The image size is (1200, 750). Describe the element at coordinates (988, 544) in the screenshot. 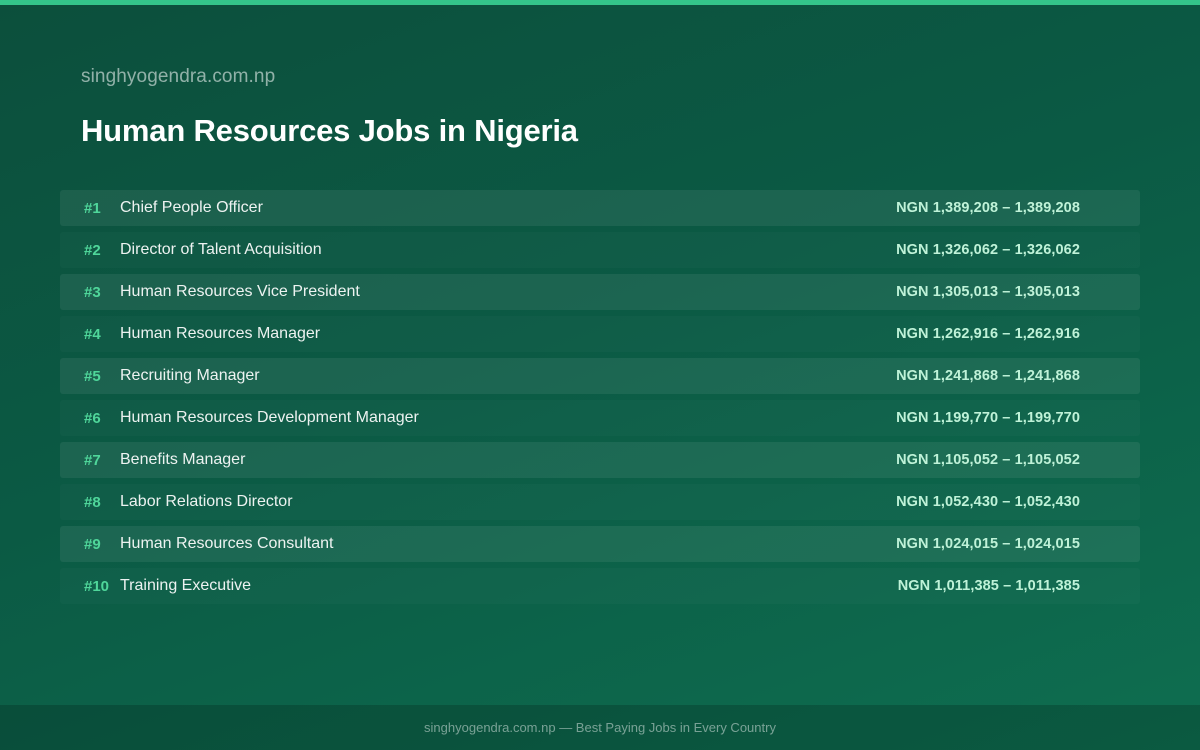

I see `job-salary: NGN 1,024,015 – 1,024,015` at that location.